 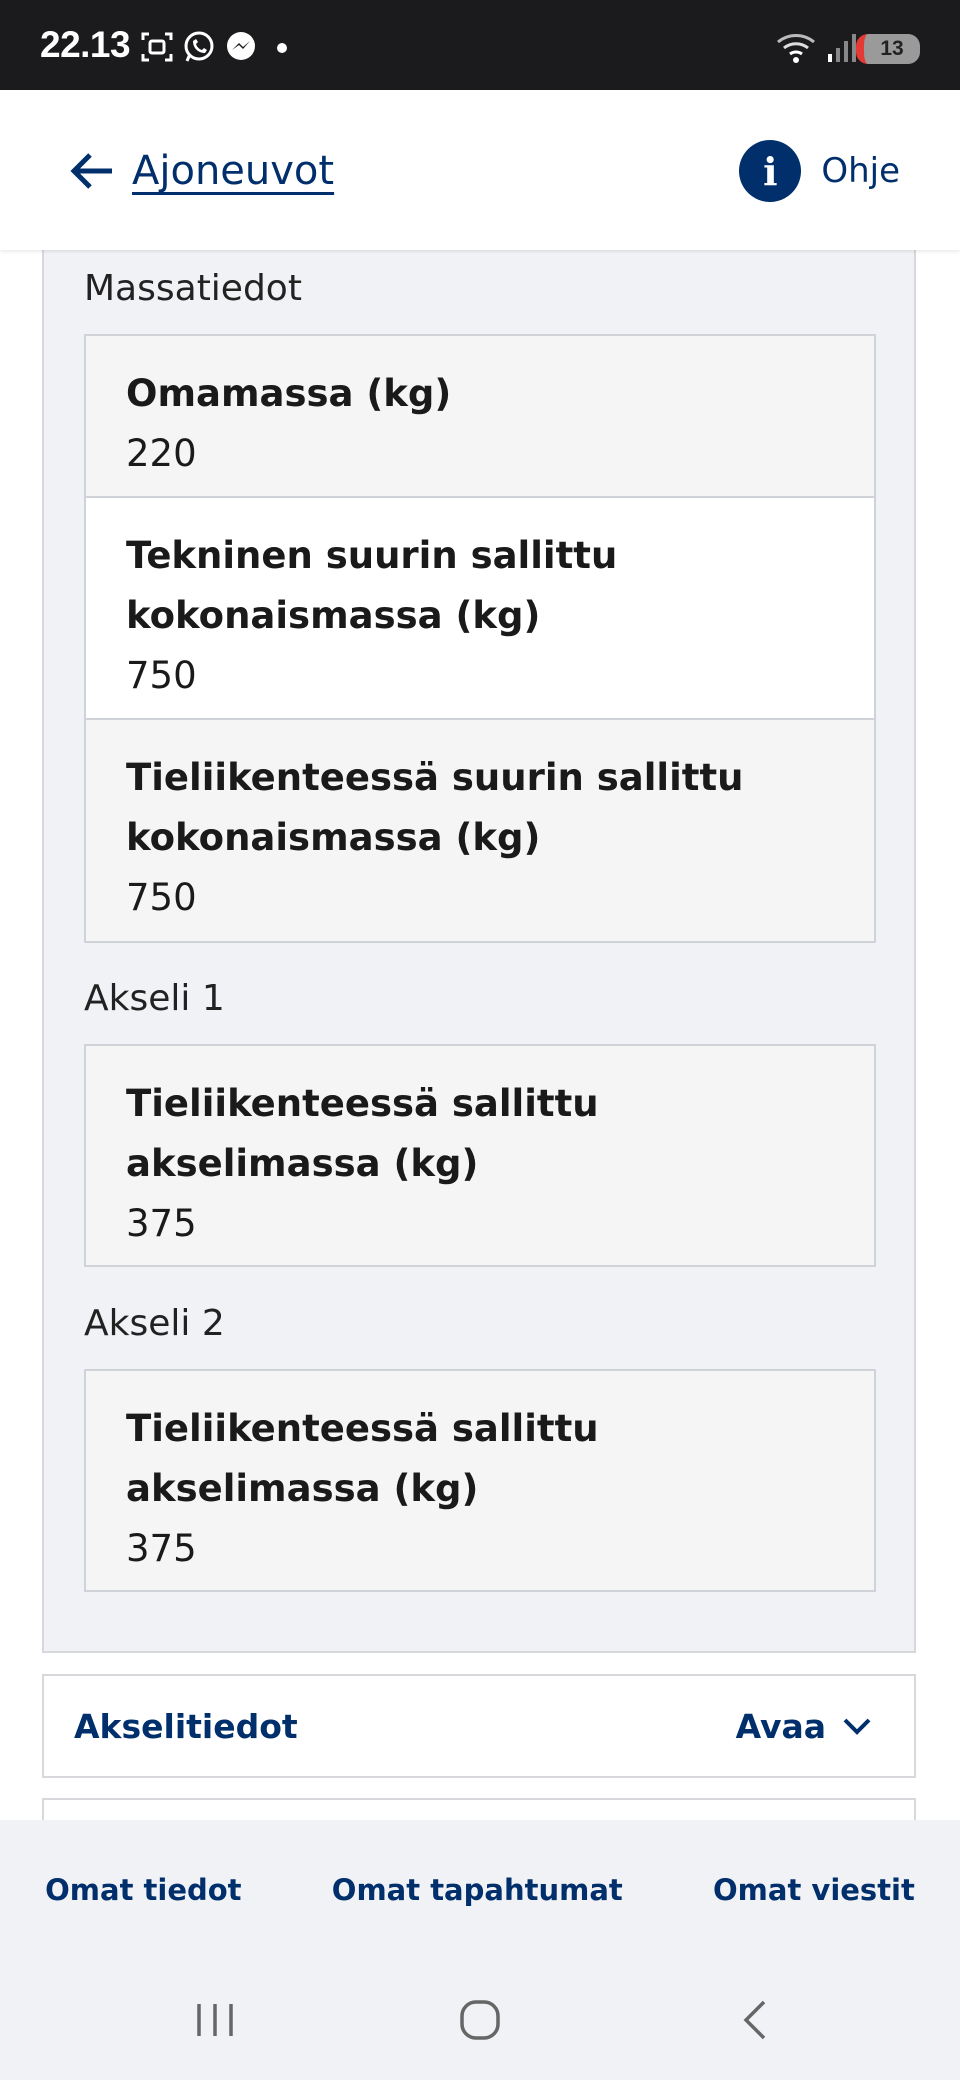 I want to click on arrow-left-icon, so click(x=91, y=171).